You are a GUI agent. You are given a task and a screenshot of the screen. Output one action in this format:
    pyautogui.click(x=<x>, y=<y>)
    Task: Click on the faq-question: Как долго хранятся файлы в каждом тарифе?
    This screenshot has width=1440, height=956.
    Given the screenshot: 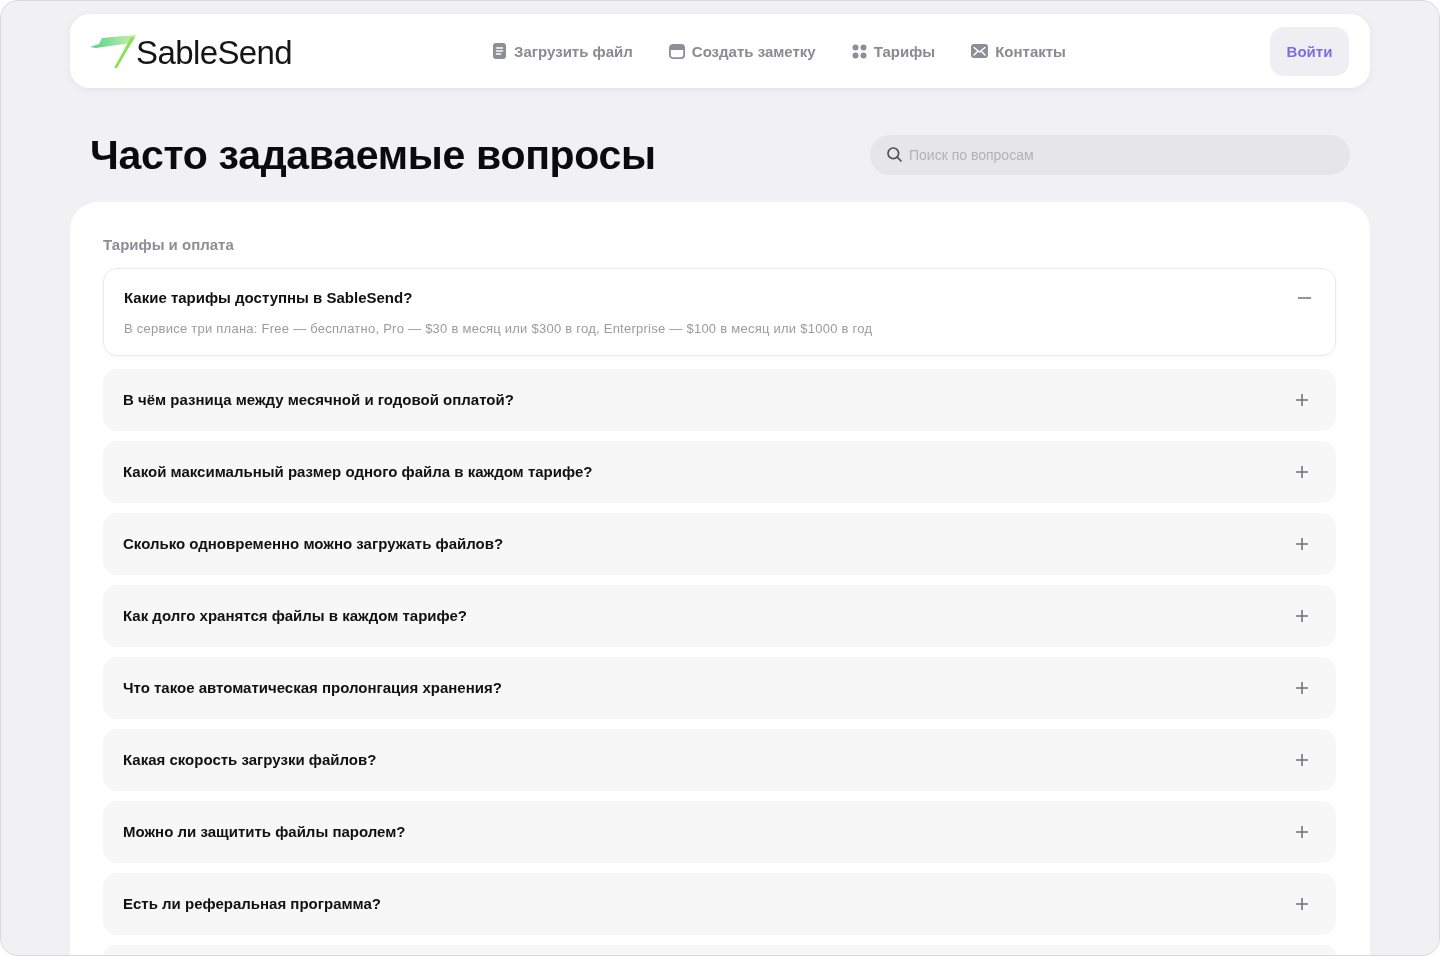 What is the action you would take?
    pyautogui.click(x=295, y=616)
    